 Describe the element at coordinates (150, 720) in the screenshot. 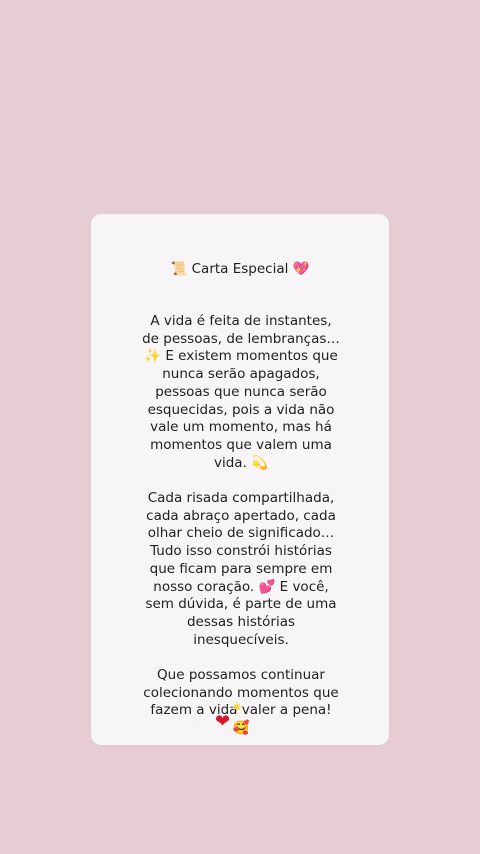

I see `username-watermark: @hibiscuscrepe` at that location.